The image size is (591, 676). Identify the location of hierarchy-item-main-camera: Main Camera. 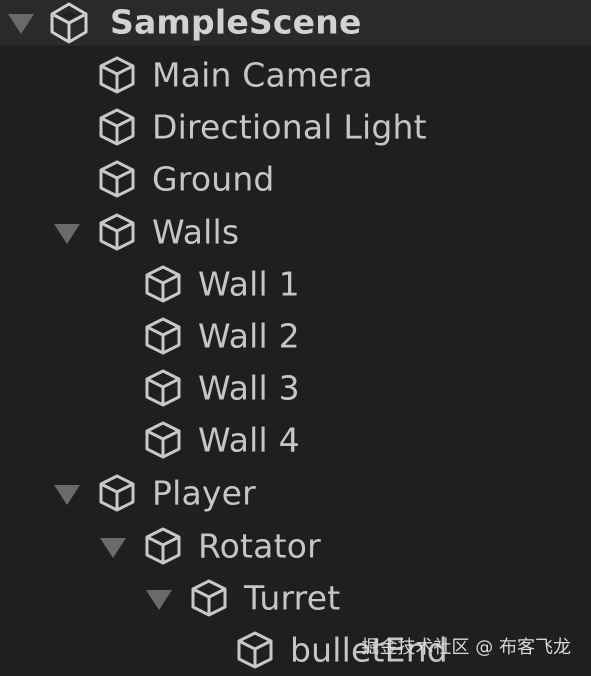
(295, 75).